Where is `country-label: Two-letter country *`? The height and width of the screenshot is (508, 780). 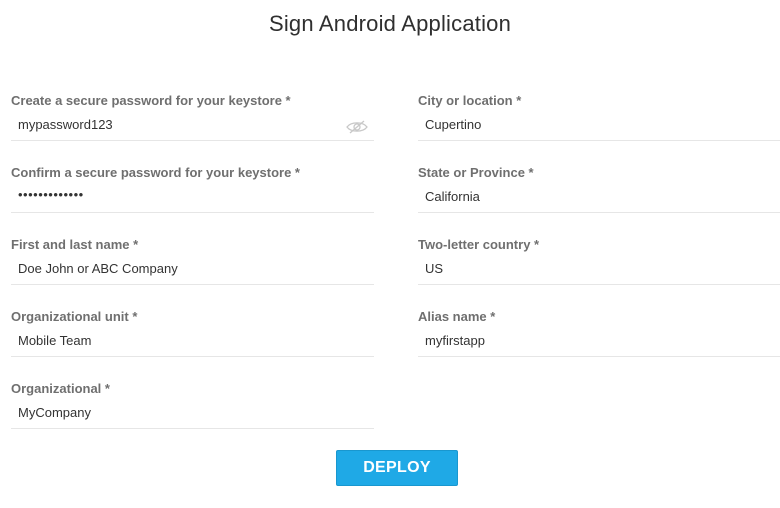 country-label: Two-letter country * is located at coordinates (479, 244).